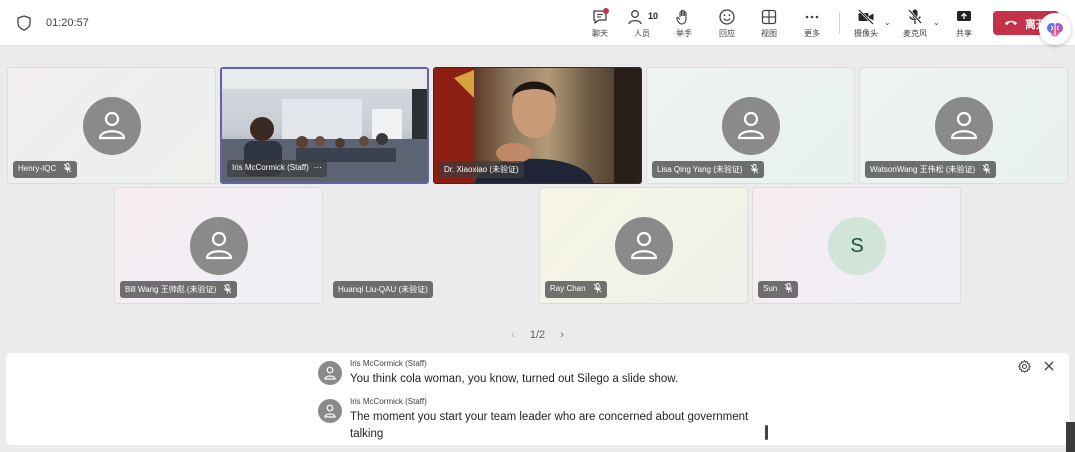 Image resolution: width=1075 pixels, height=452 pixels. Describe the element at coordinates (537, 125) in the screenshot. I see `participant-tile: Dr. Xiaoxiao (未验证)` at that location.